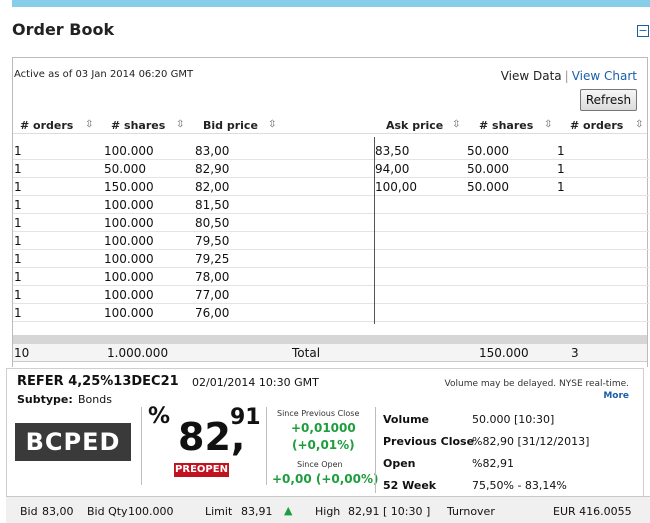 The image size is (650, 523). Describe the element at coordinates (536, 384) in the screenshot. I see `delay-note: Volume may be delayed. NYSE real-time.` at that location.